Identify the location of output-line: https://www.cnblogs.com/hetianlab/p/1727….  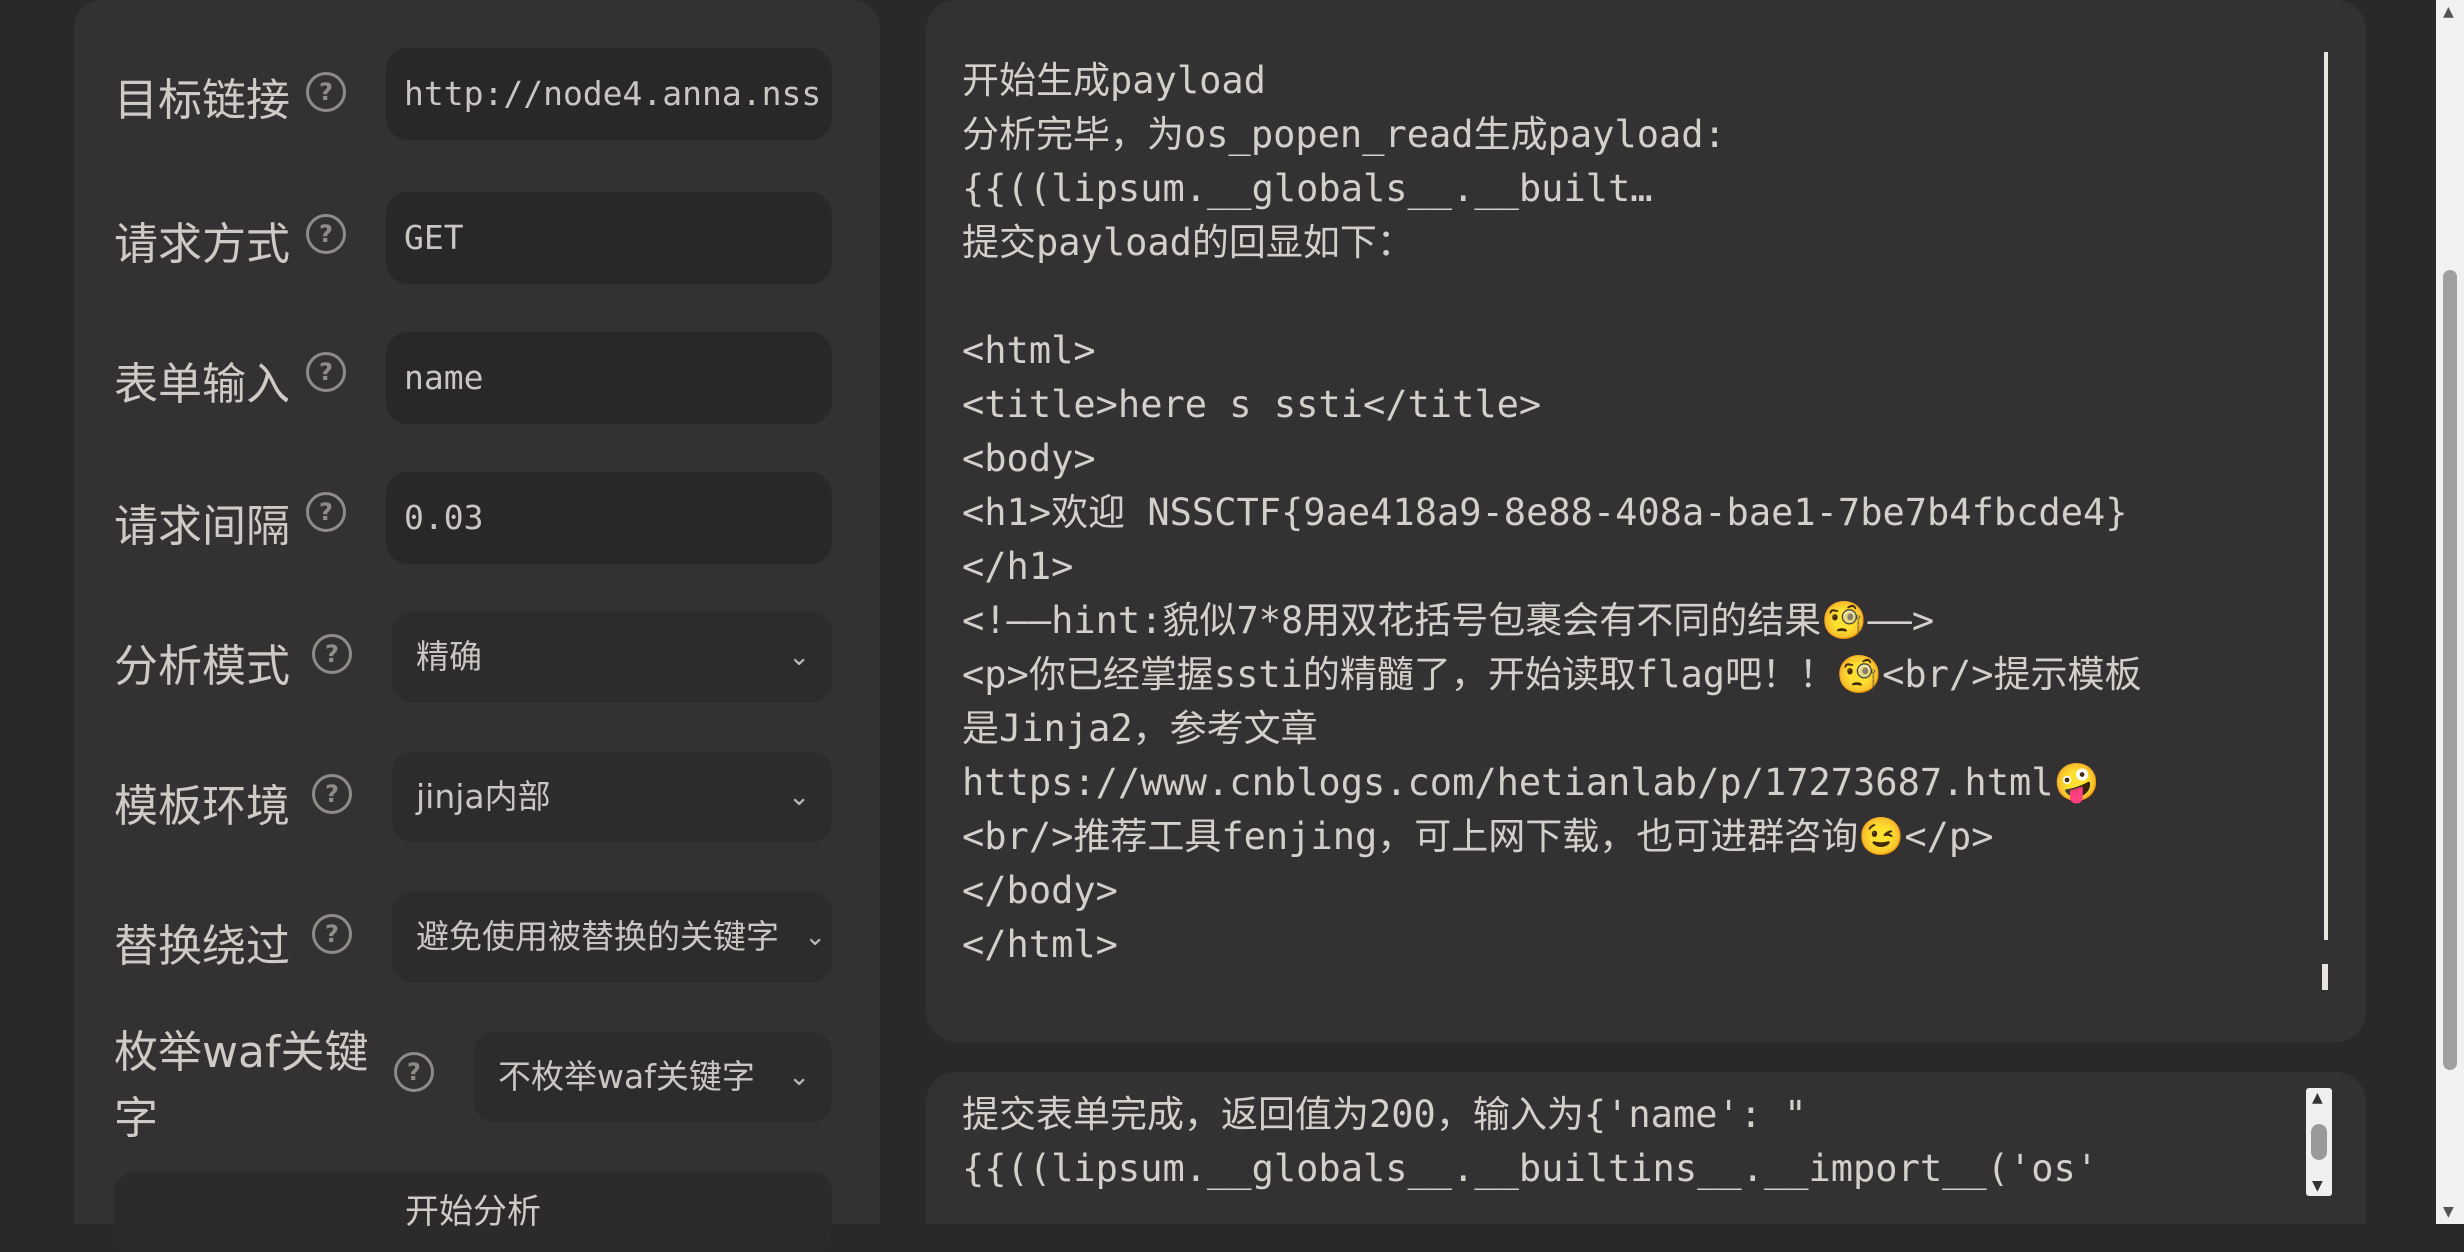
(1531, 782).